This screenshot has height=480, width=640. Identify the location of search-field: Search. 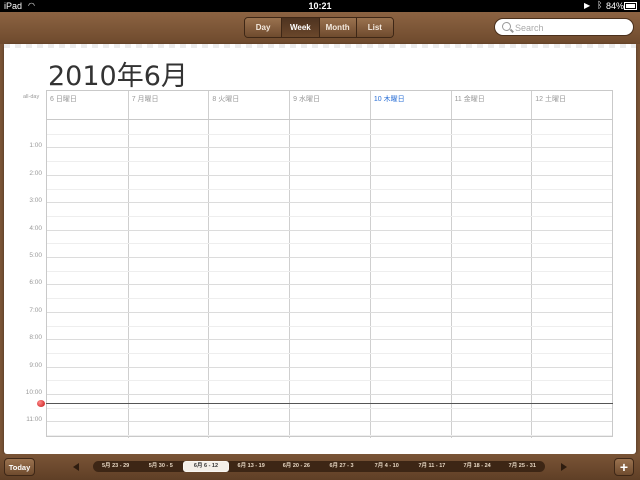
(564, 27).